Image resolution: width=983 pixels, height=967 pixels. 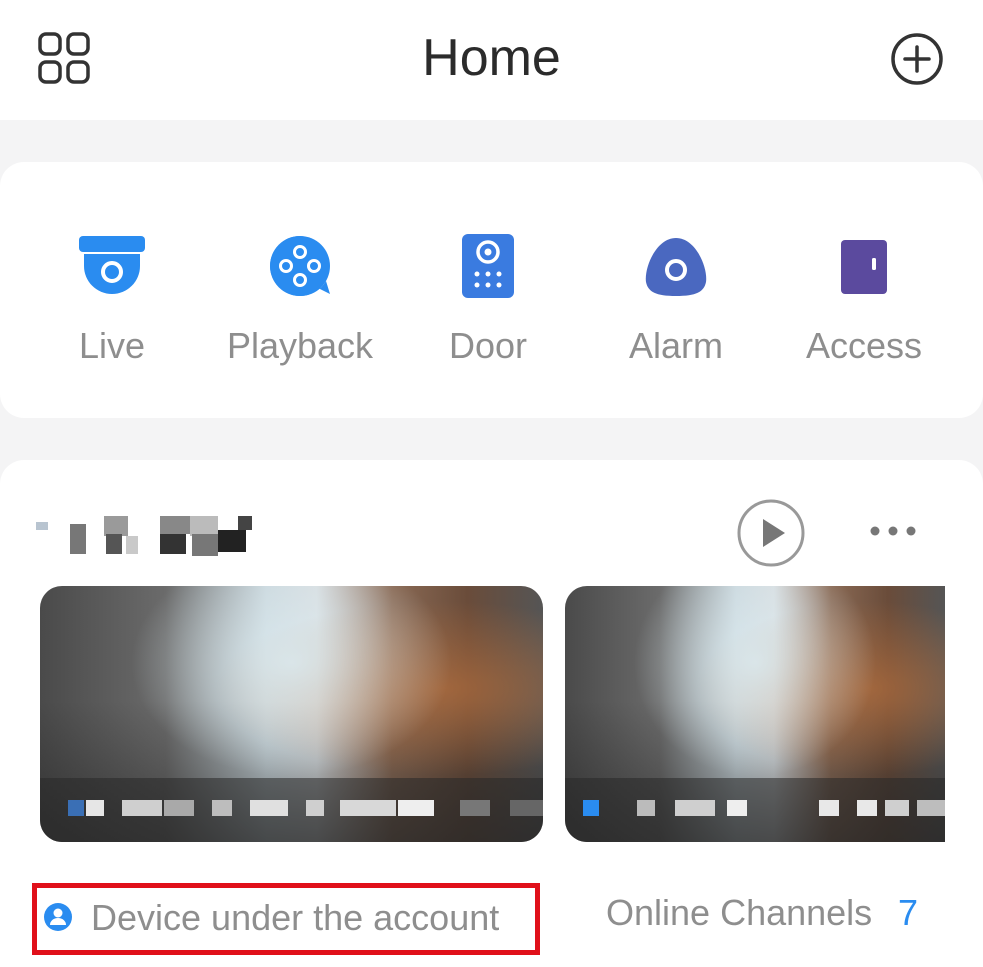 What do you see at coordinates (908, 913) in the screenshot?
I see `online-channels-count: 7` at bounding box center [908, 913].